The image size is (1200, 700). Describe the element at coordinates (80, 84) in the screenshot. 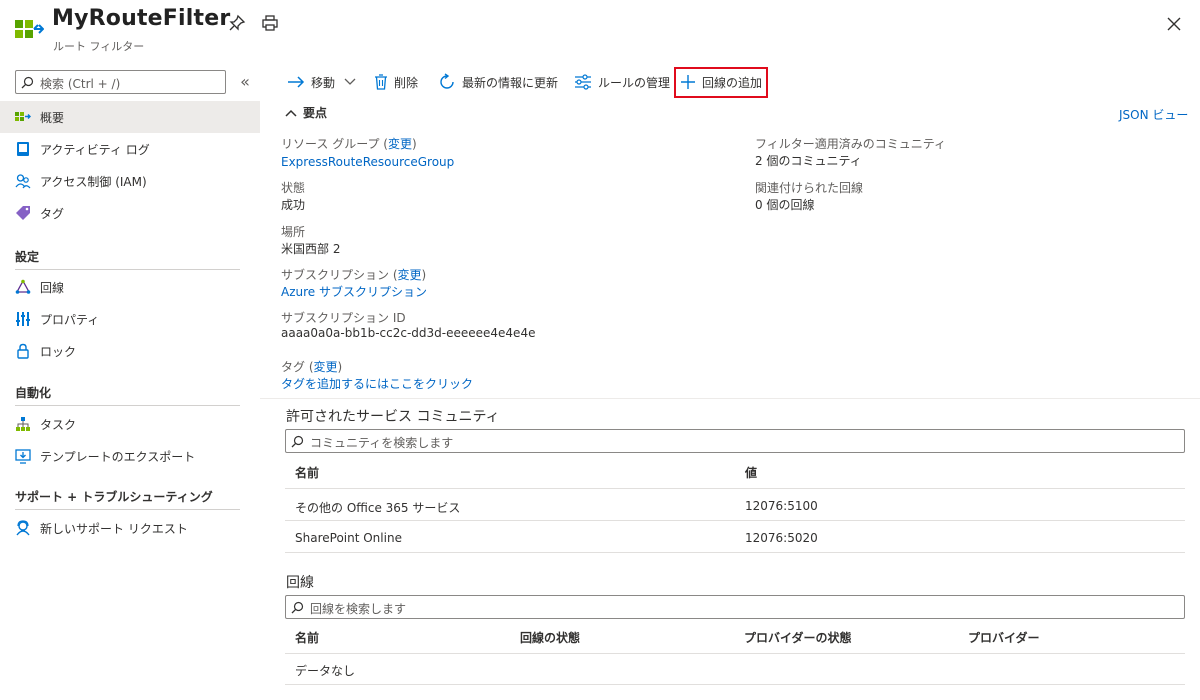

I see `sidebar-search-placeholder: 検索 (Ctrl + /)` at that location.